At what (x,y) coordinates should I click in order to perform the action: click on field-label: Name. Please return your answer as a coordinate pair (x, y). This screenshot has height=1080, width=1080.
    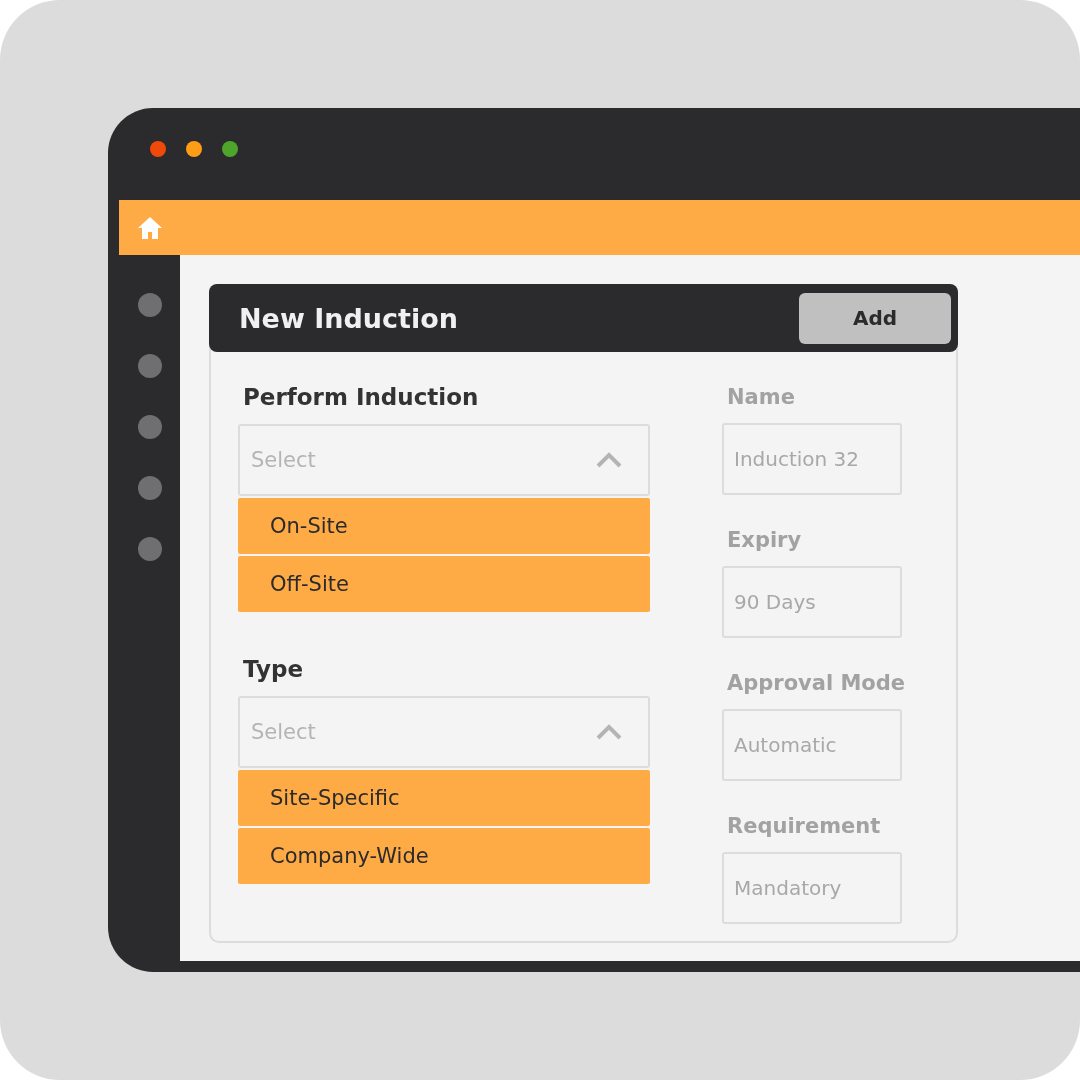
    Looking at the image, I should click on (761, 397).